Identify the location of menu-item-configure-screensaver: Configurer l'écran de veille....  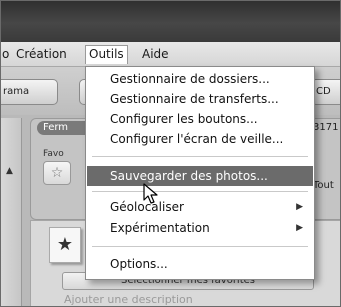
(200, 139).